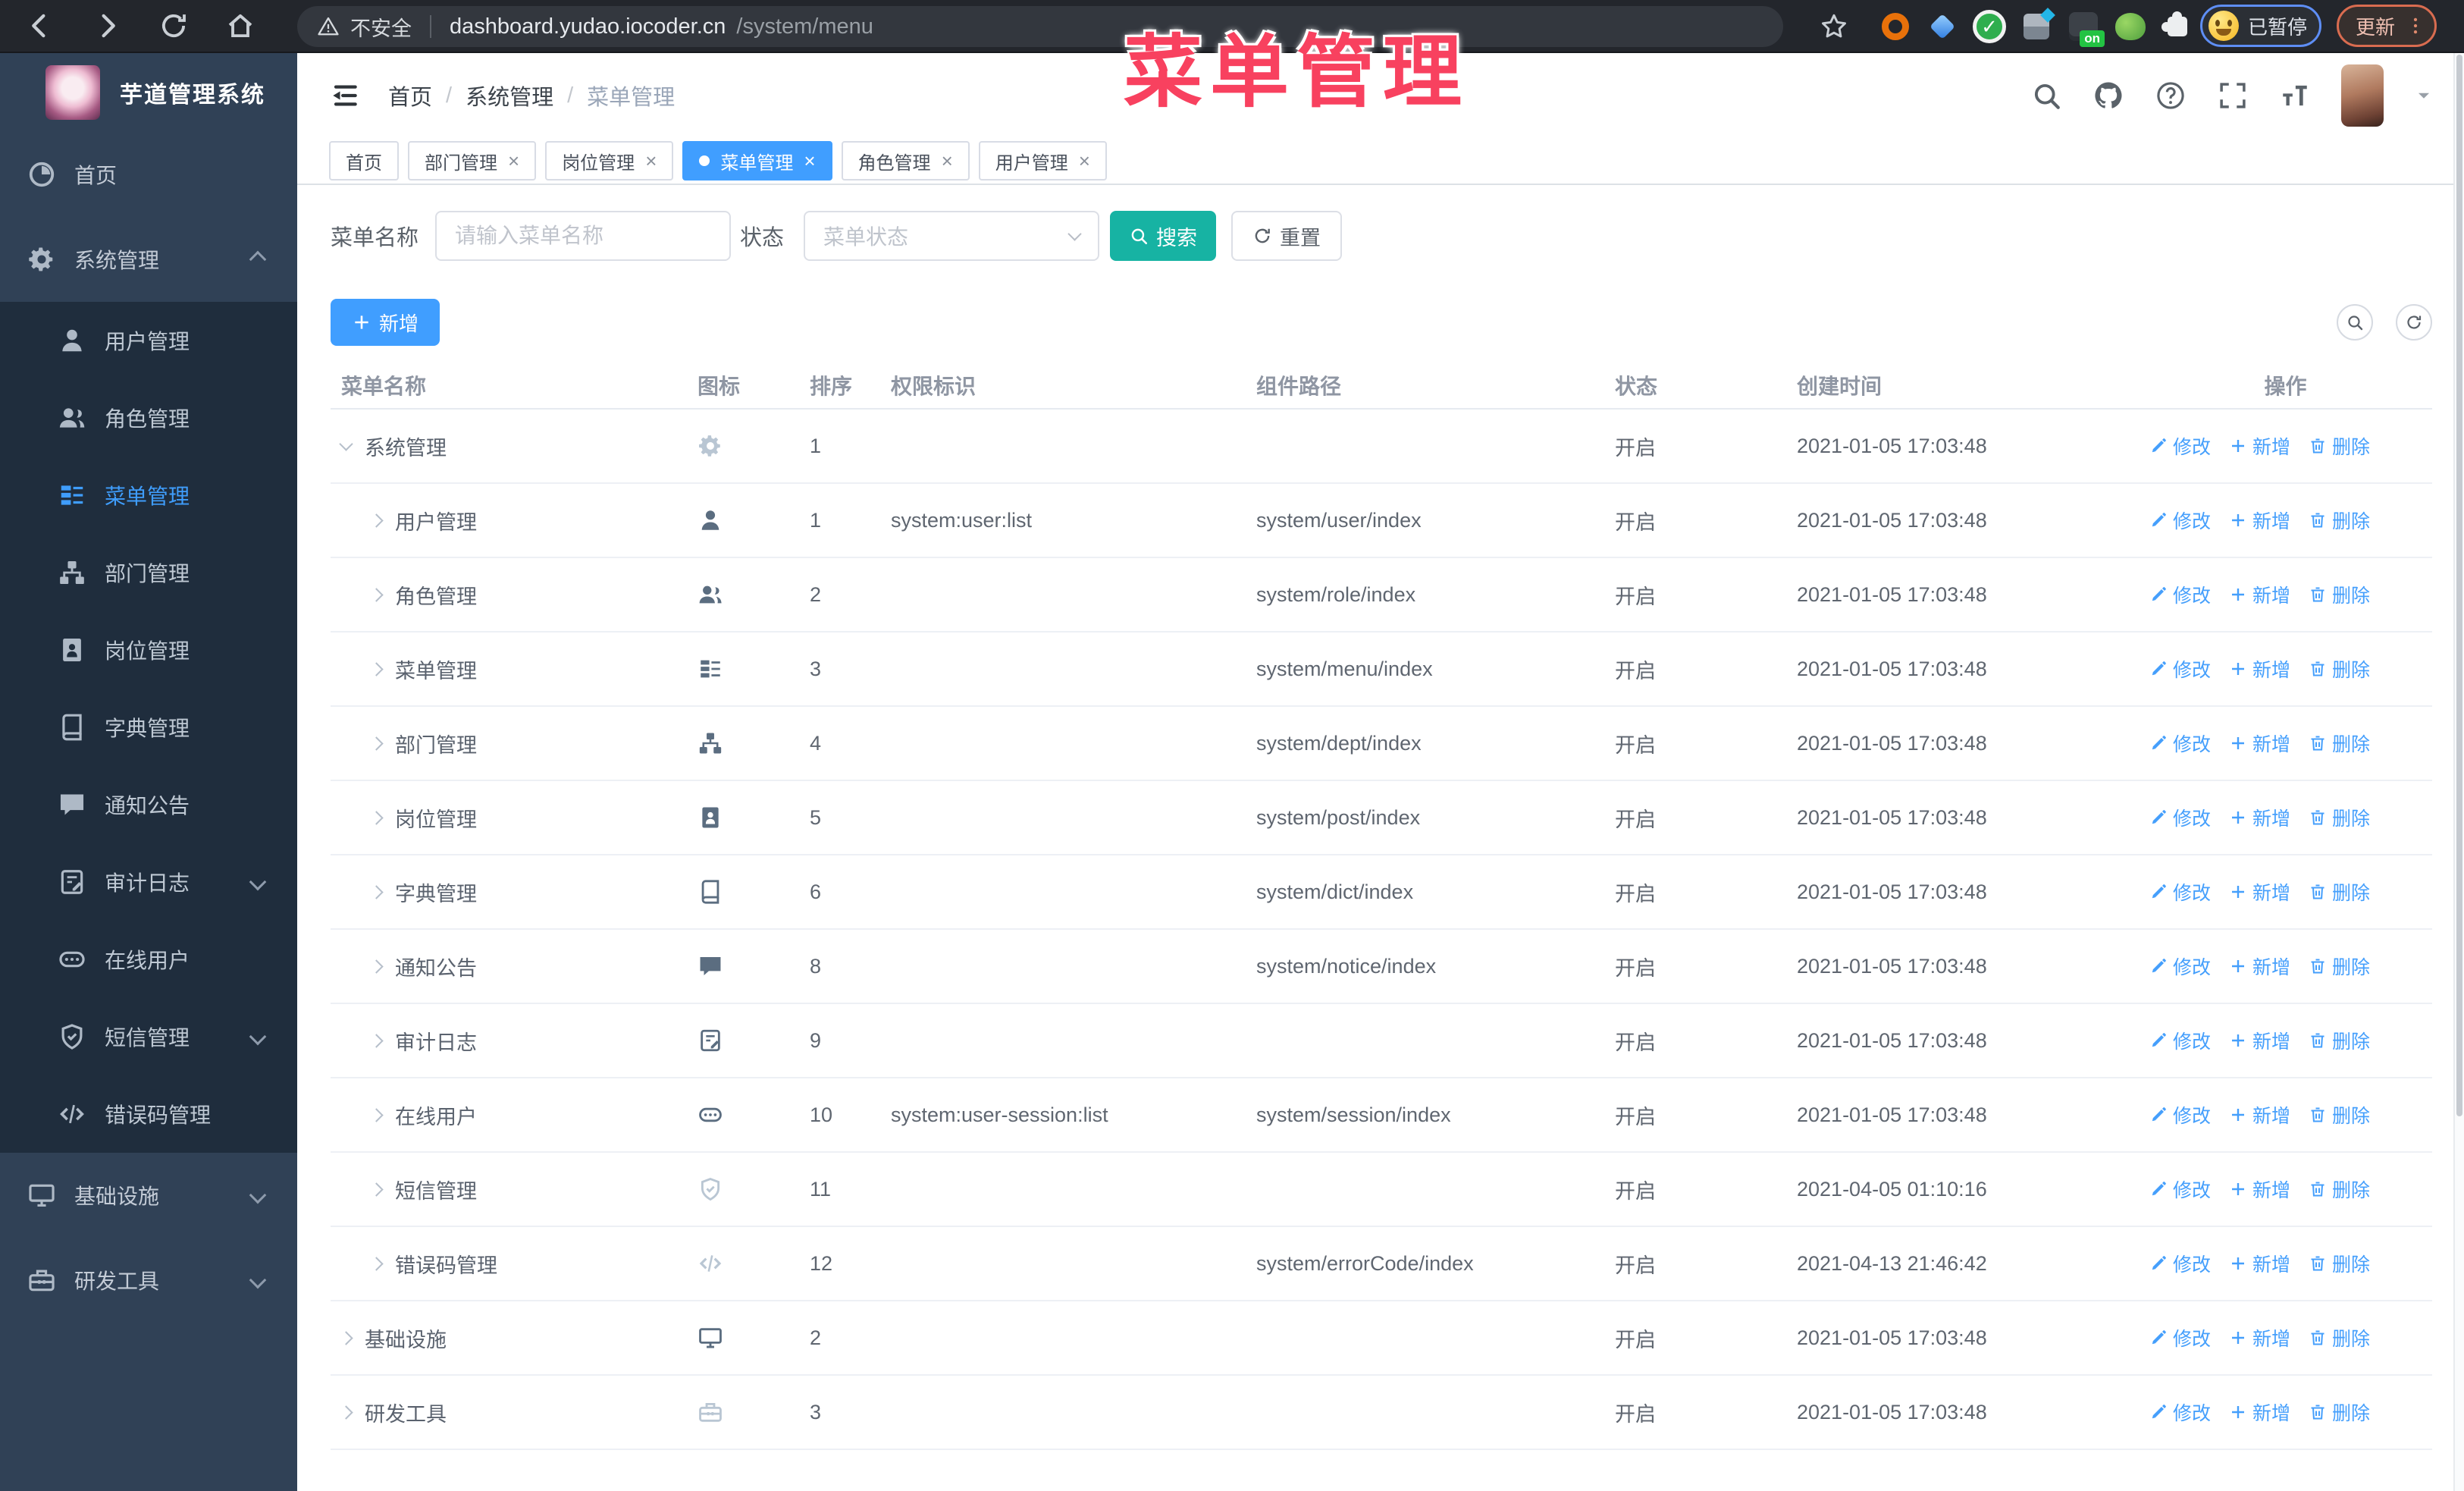  Describe the element at coordinates (148, 340) in the screenshot. I see `sidebar-item-user: 用户管理` at that location.